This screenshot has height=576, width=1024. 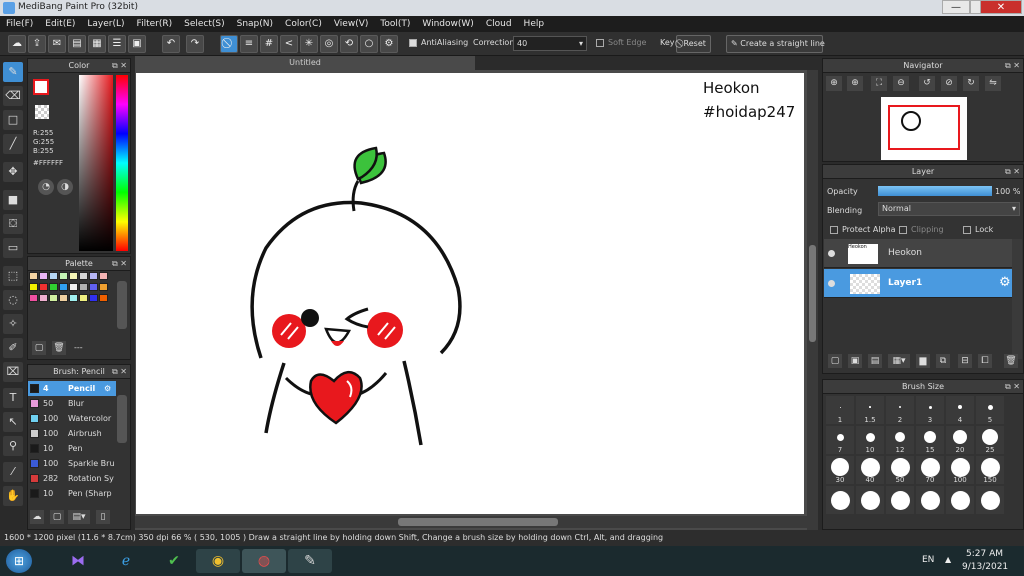 I want to click on brush-size-cell: 50, so click(x=900, y=470).